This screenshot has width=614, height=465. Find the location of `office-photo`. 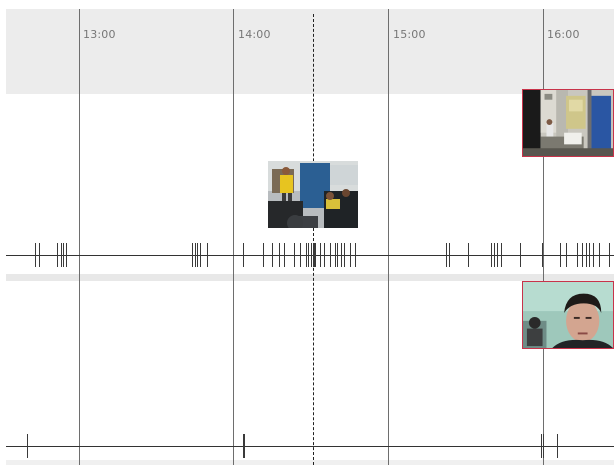

office-photo is located at coordinates (568, 123).